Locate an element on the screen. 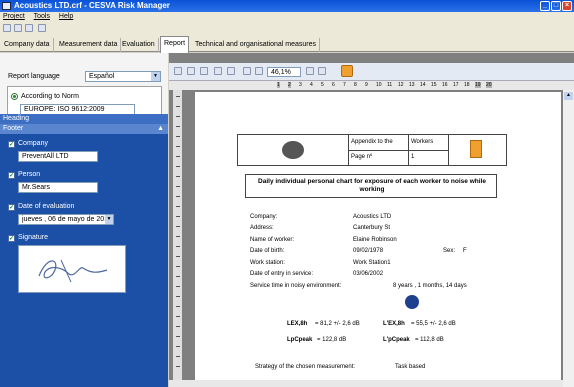  signature-box is located at coordinates (72, 269).